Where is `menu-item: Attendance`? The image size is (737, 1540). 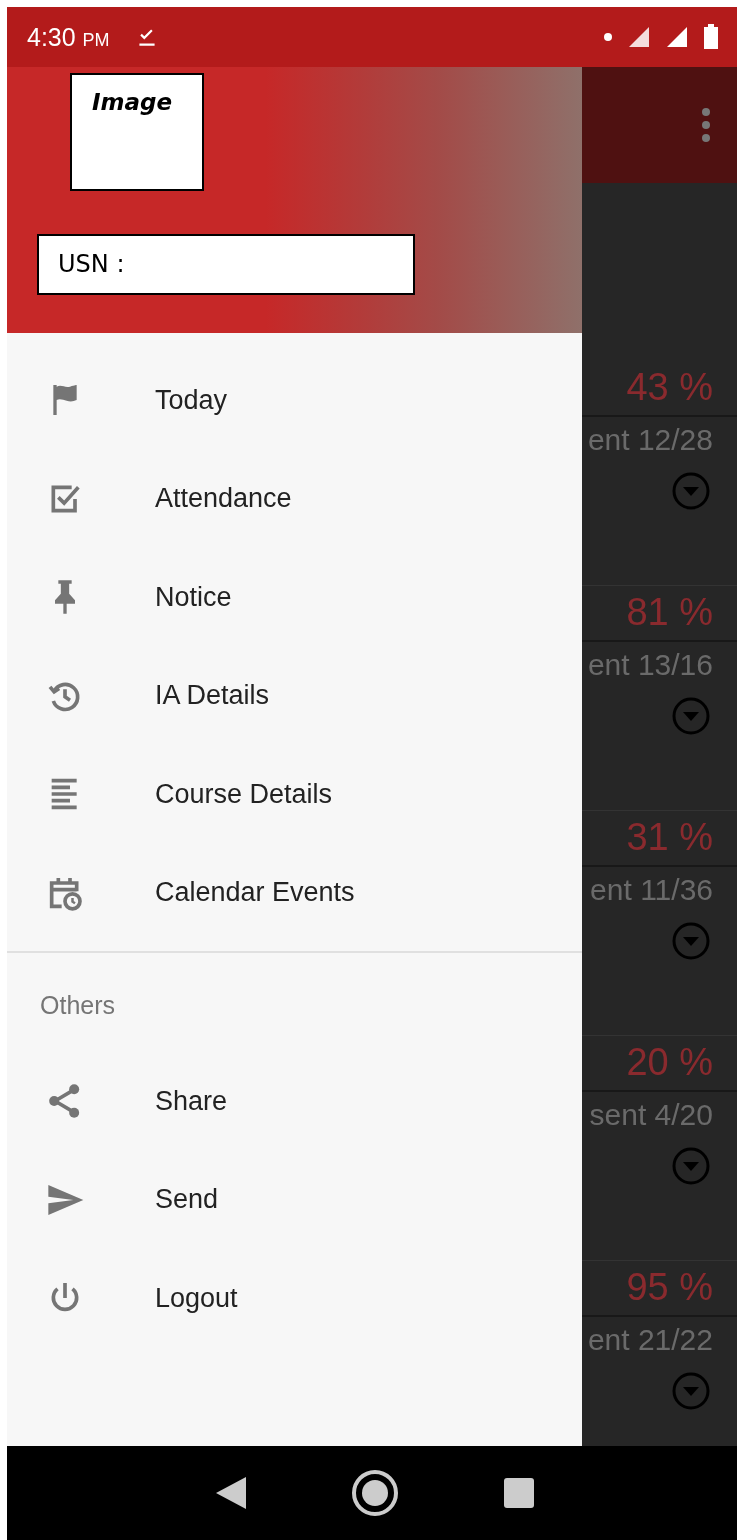 menu-item: Attendance is located at coordinates (294, 498).